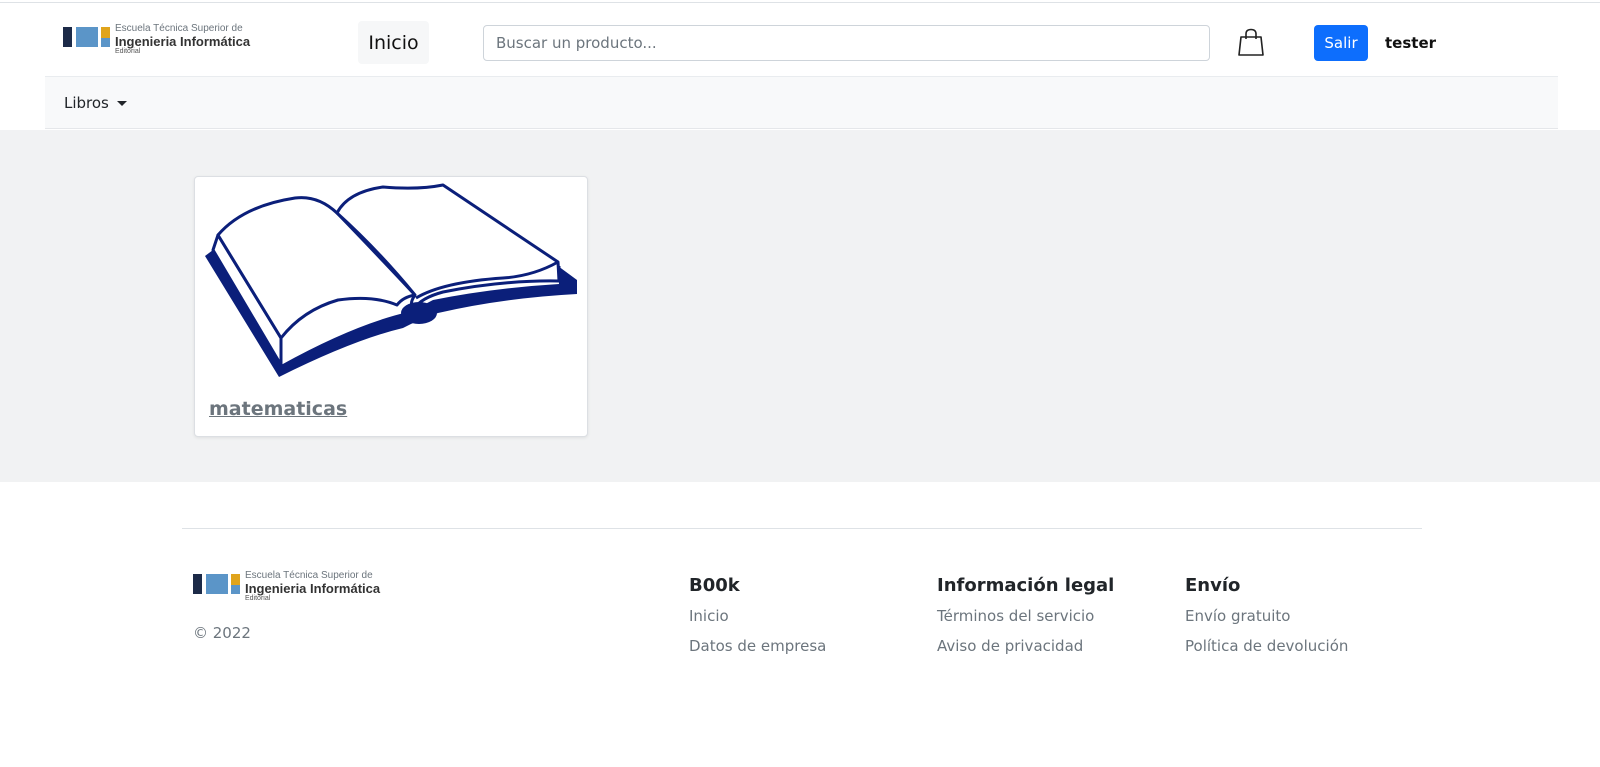 The width and height of the screenshot is (1600, 767). I want to click on category-nav: Libros, so click(801, 102).